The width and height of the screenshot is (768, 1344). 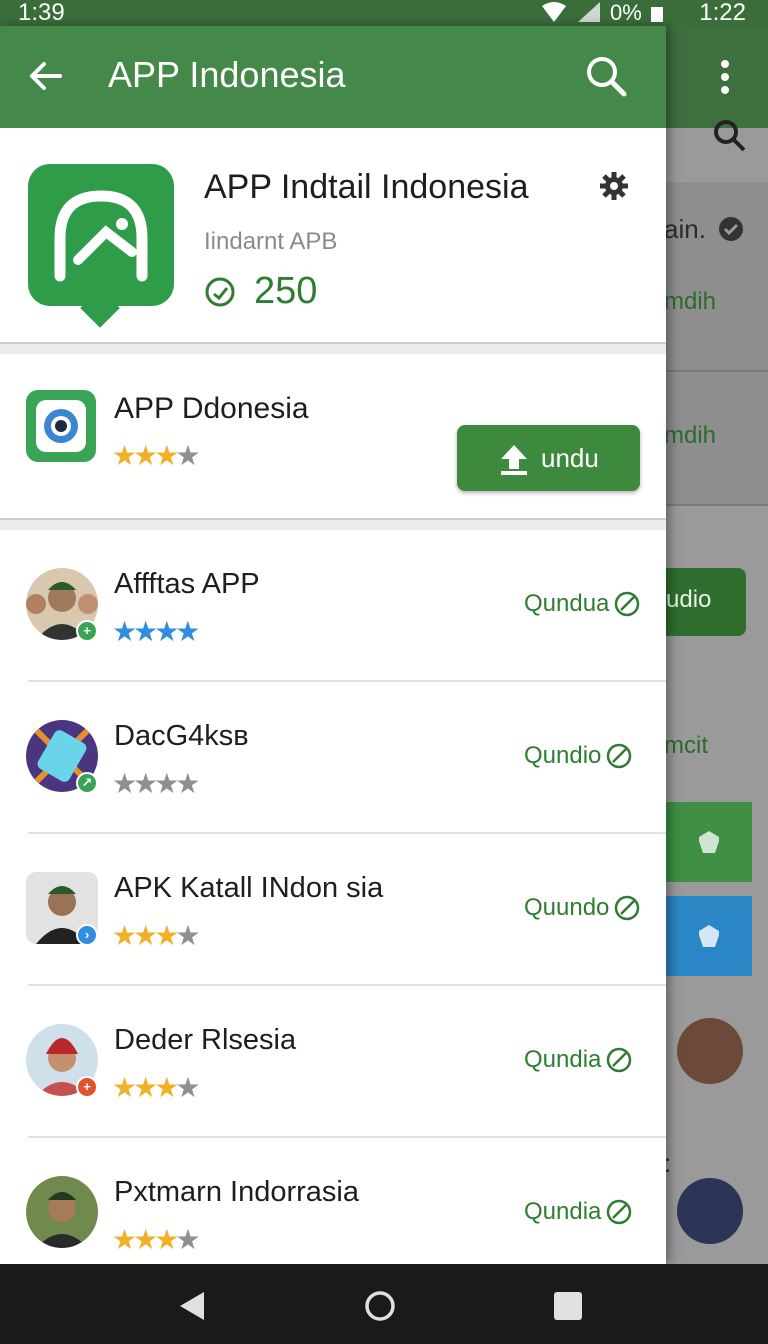 What do you see at coordinates (227, 74) in the screenshot?
I see `app-bar-title: APP Indonesia` at bounding box center [227, 74].